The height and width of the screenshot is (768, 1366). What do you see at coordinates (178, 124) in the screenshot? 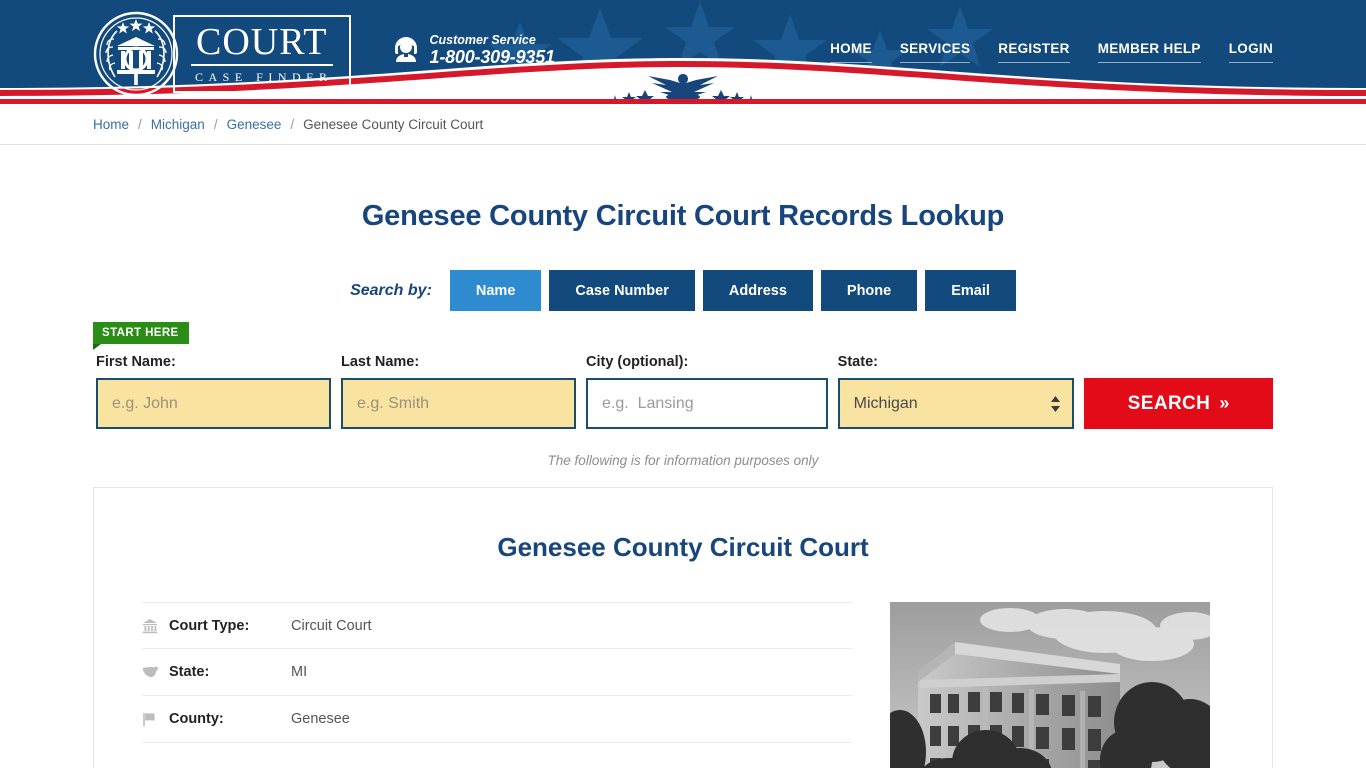
I see `breadcrumb-item-michigan: Michigan` at bounding box center [178, 124].